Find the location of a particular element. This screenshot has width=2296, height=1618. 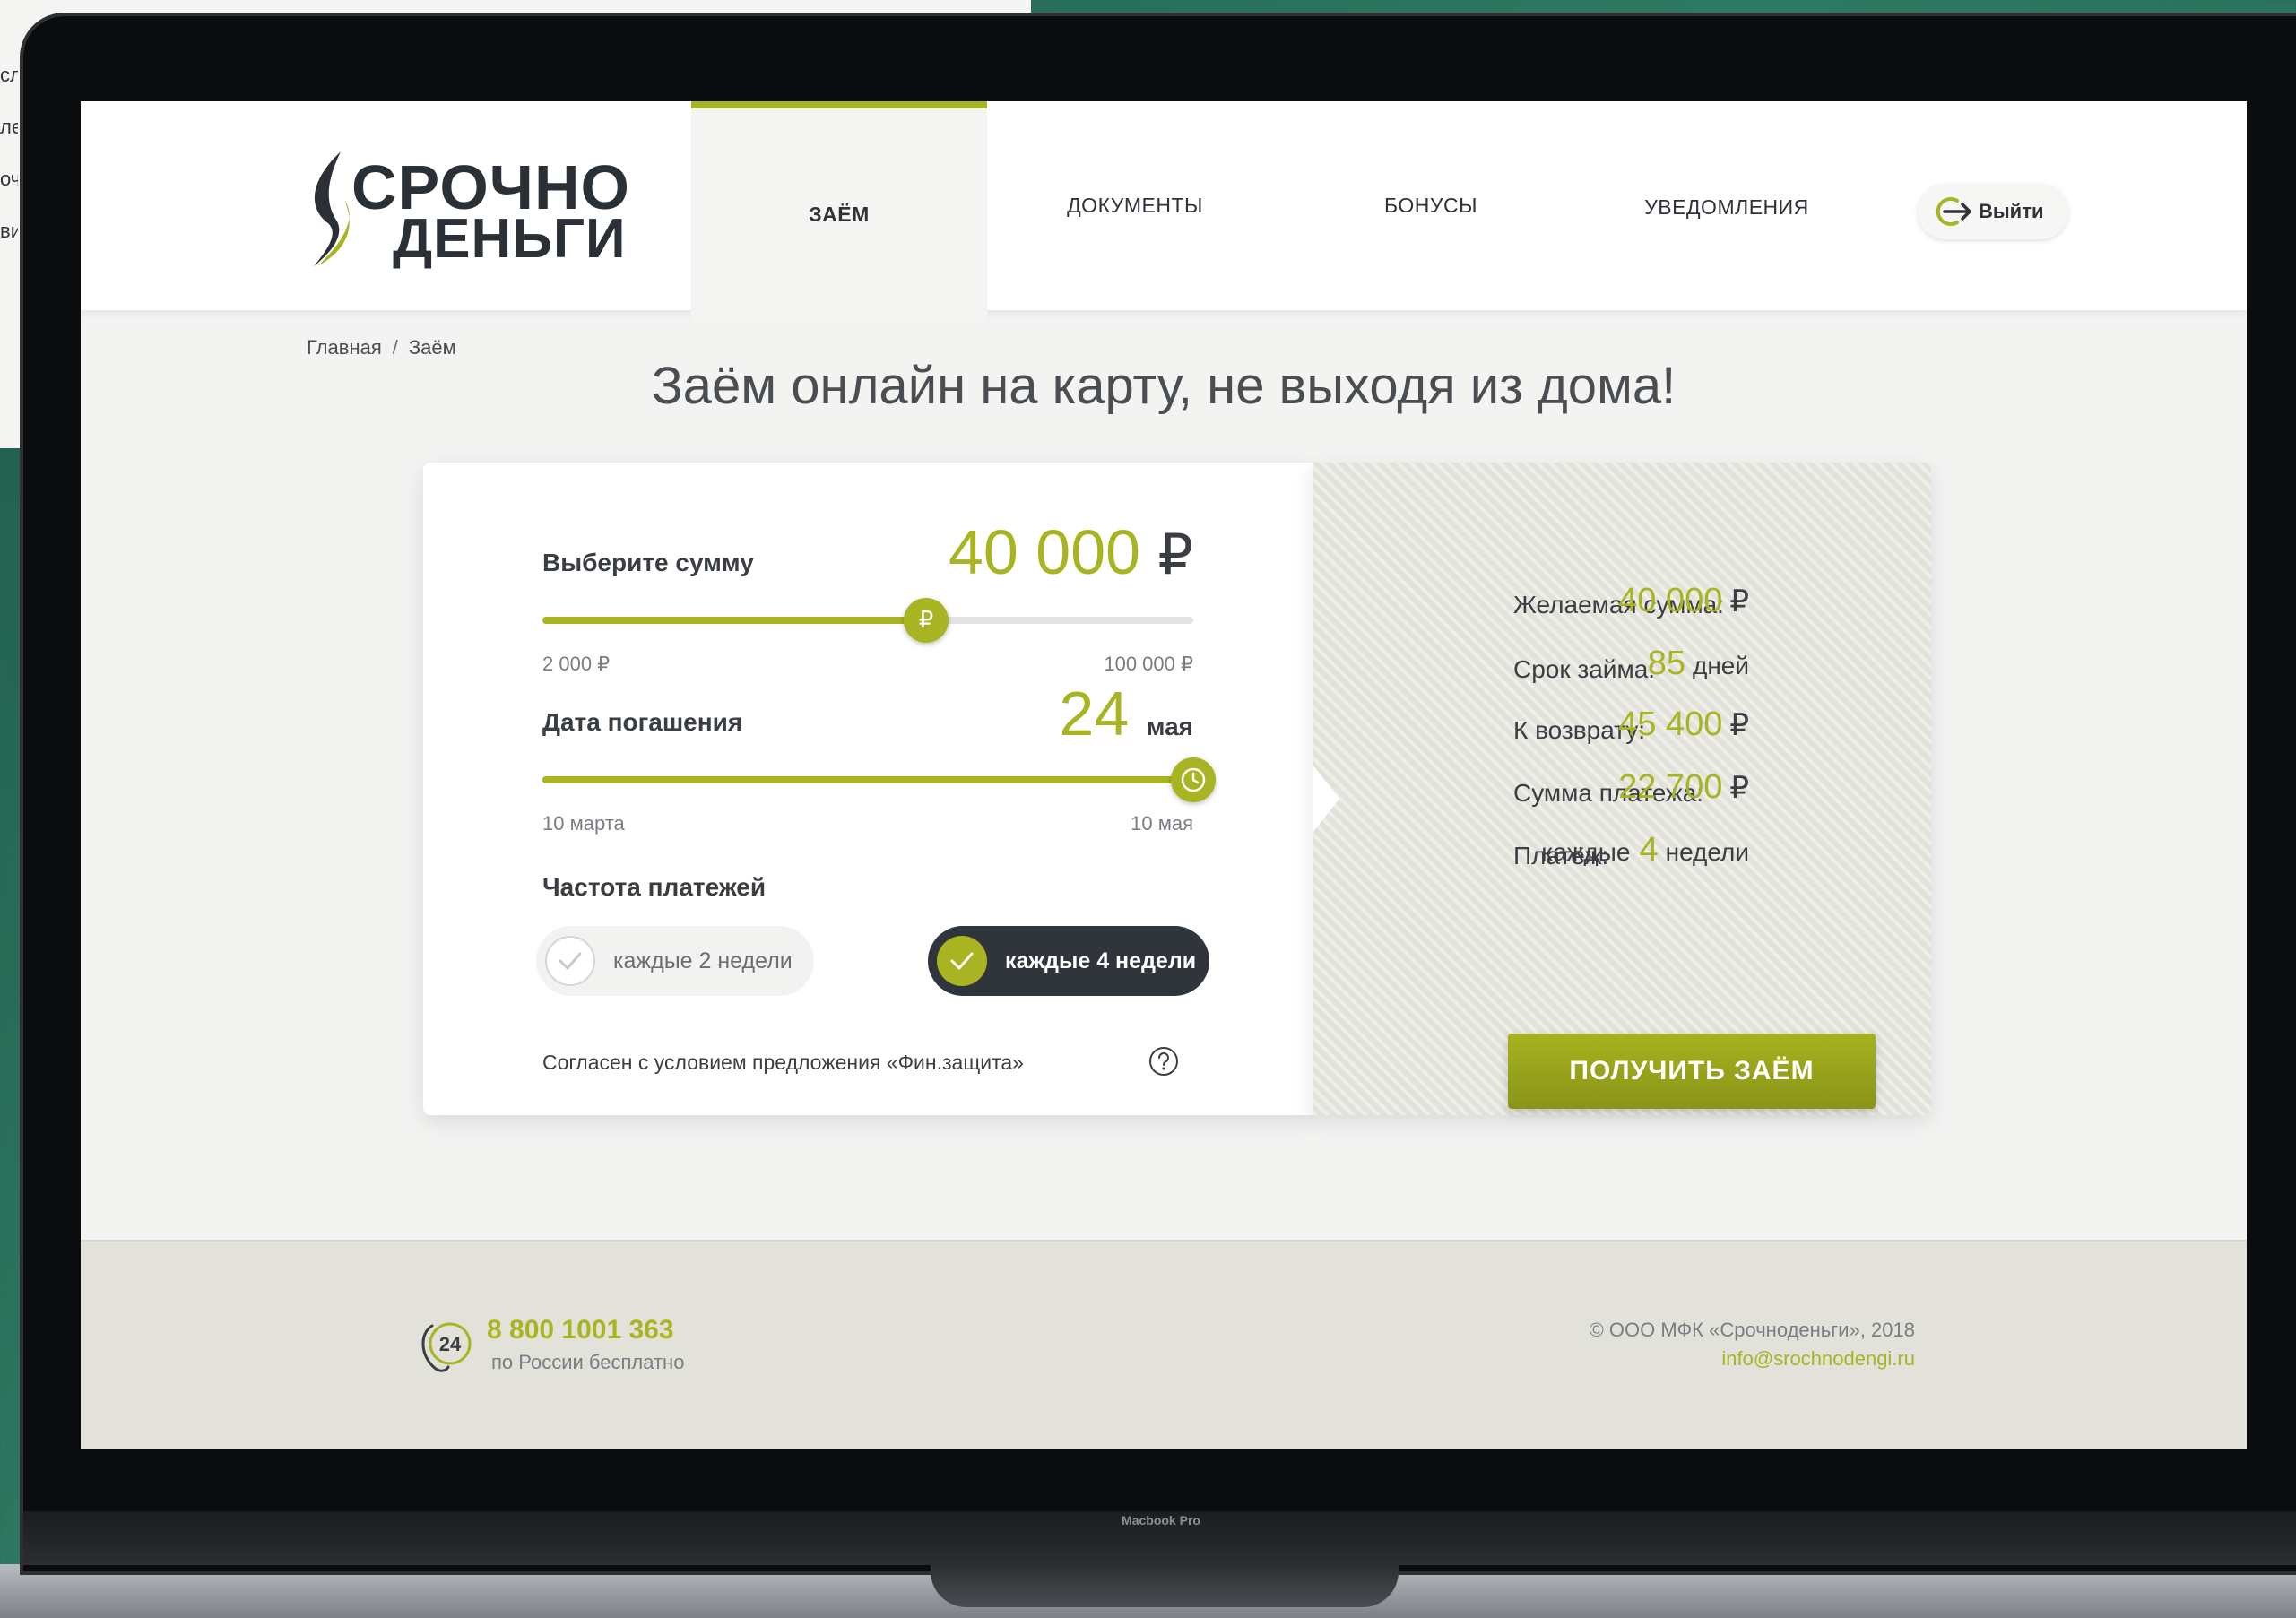

frequency-option-2-weeks: каждые 2 недели is located at coordinates (675, 961).